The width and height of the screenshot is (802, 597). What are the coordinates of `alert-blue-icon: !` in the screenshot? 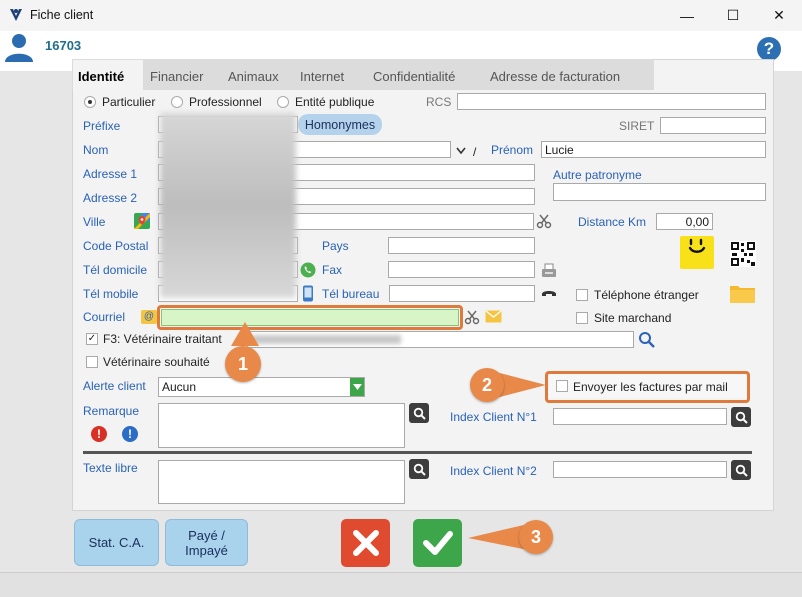 It's located at (130, 434).